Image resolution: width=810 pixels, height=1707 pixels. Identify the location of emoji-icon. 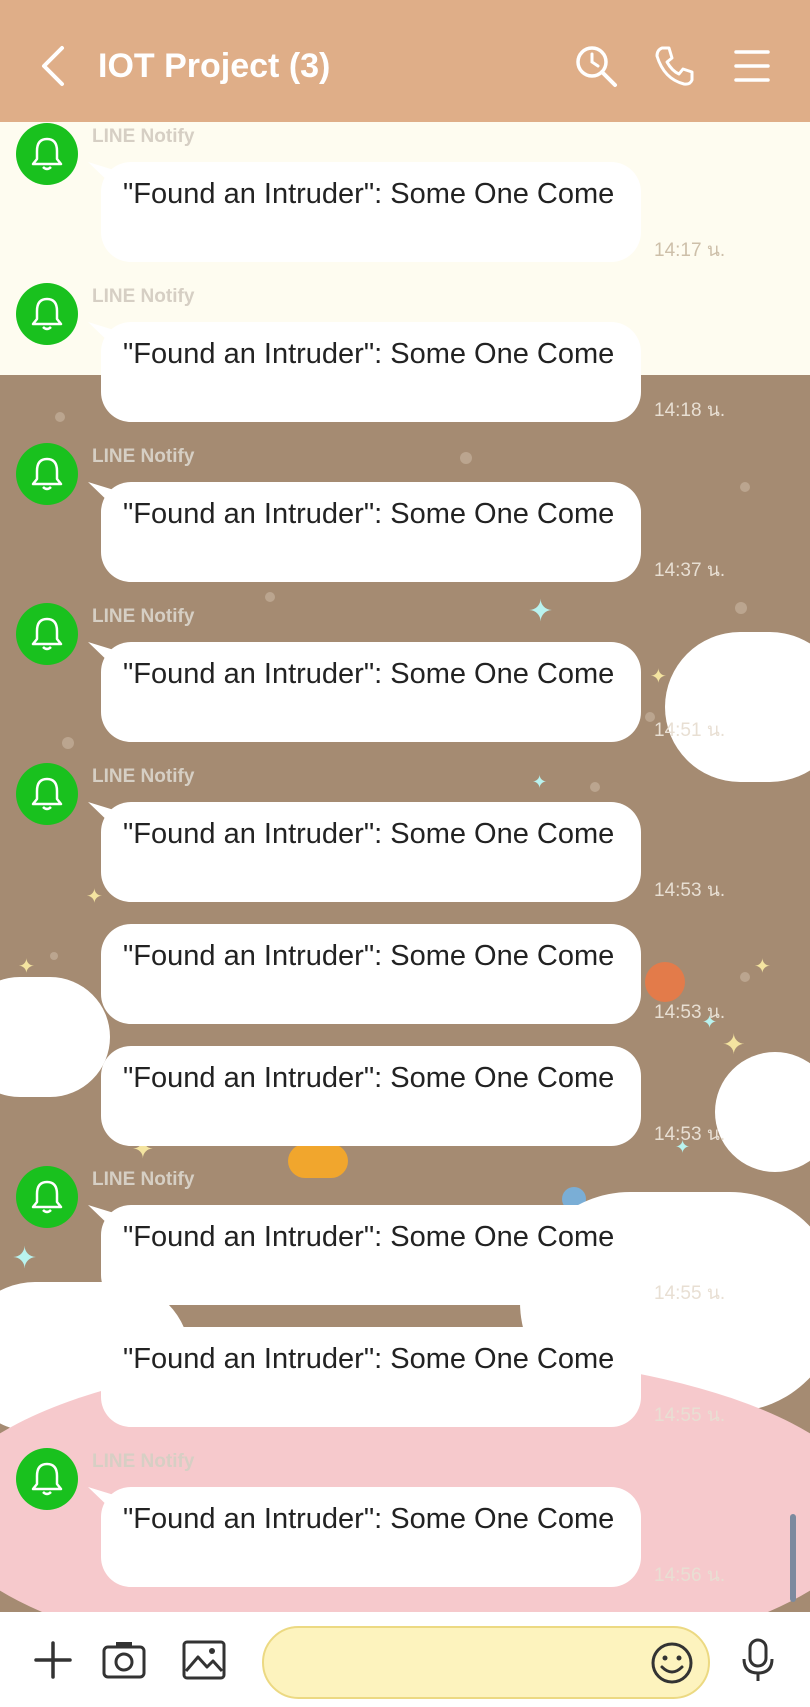
(672, 1663).